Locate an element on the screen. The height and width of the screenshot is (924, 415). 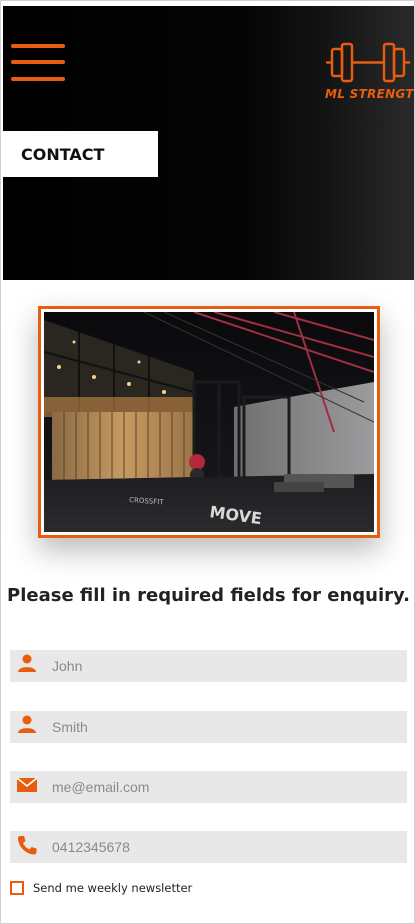
phone-field is located at coordinates (208, 847).